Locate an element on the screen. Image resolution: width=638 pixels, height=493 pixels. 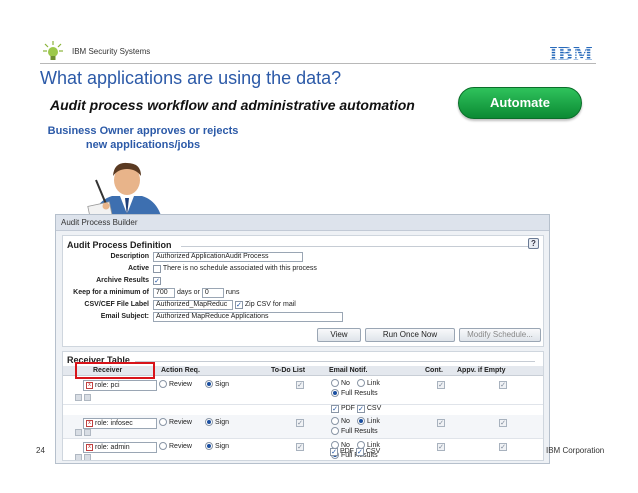
receiver-field: x role: infosec is located at coordinates (120, 423).